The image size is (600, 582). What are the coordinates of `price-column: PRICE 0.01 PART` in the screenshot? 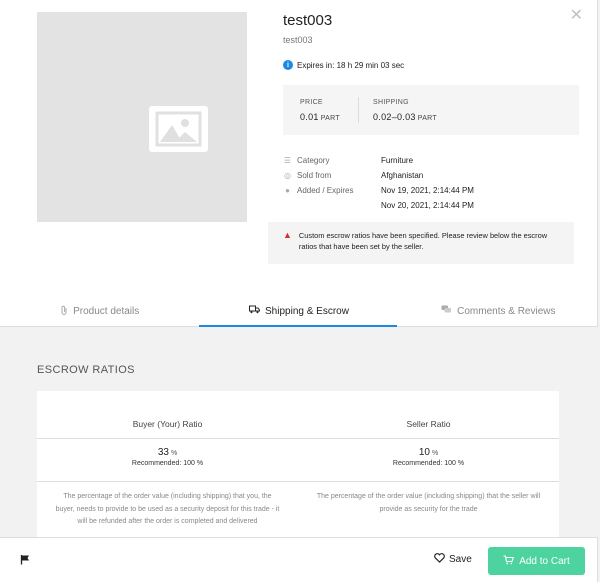 It's located at (320, 110).